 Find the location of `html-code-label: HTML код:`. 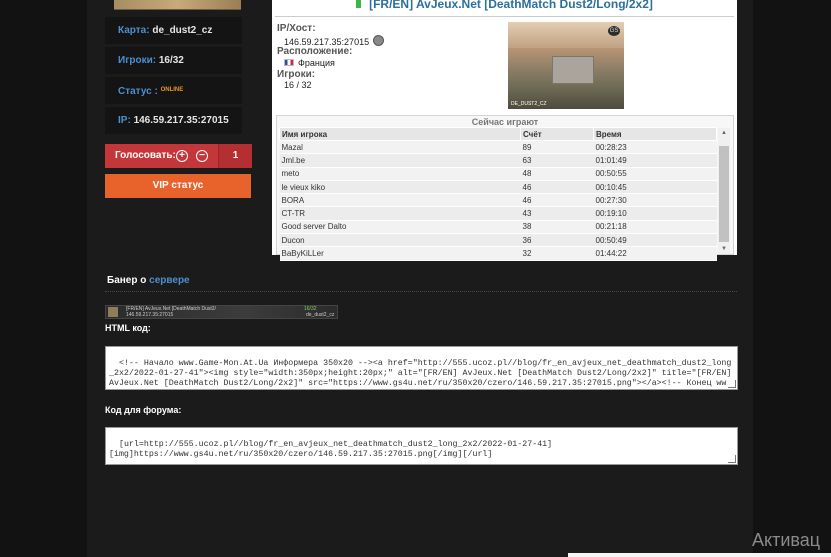

html-code-label: HTML код: is located at coordinates (128, 328).